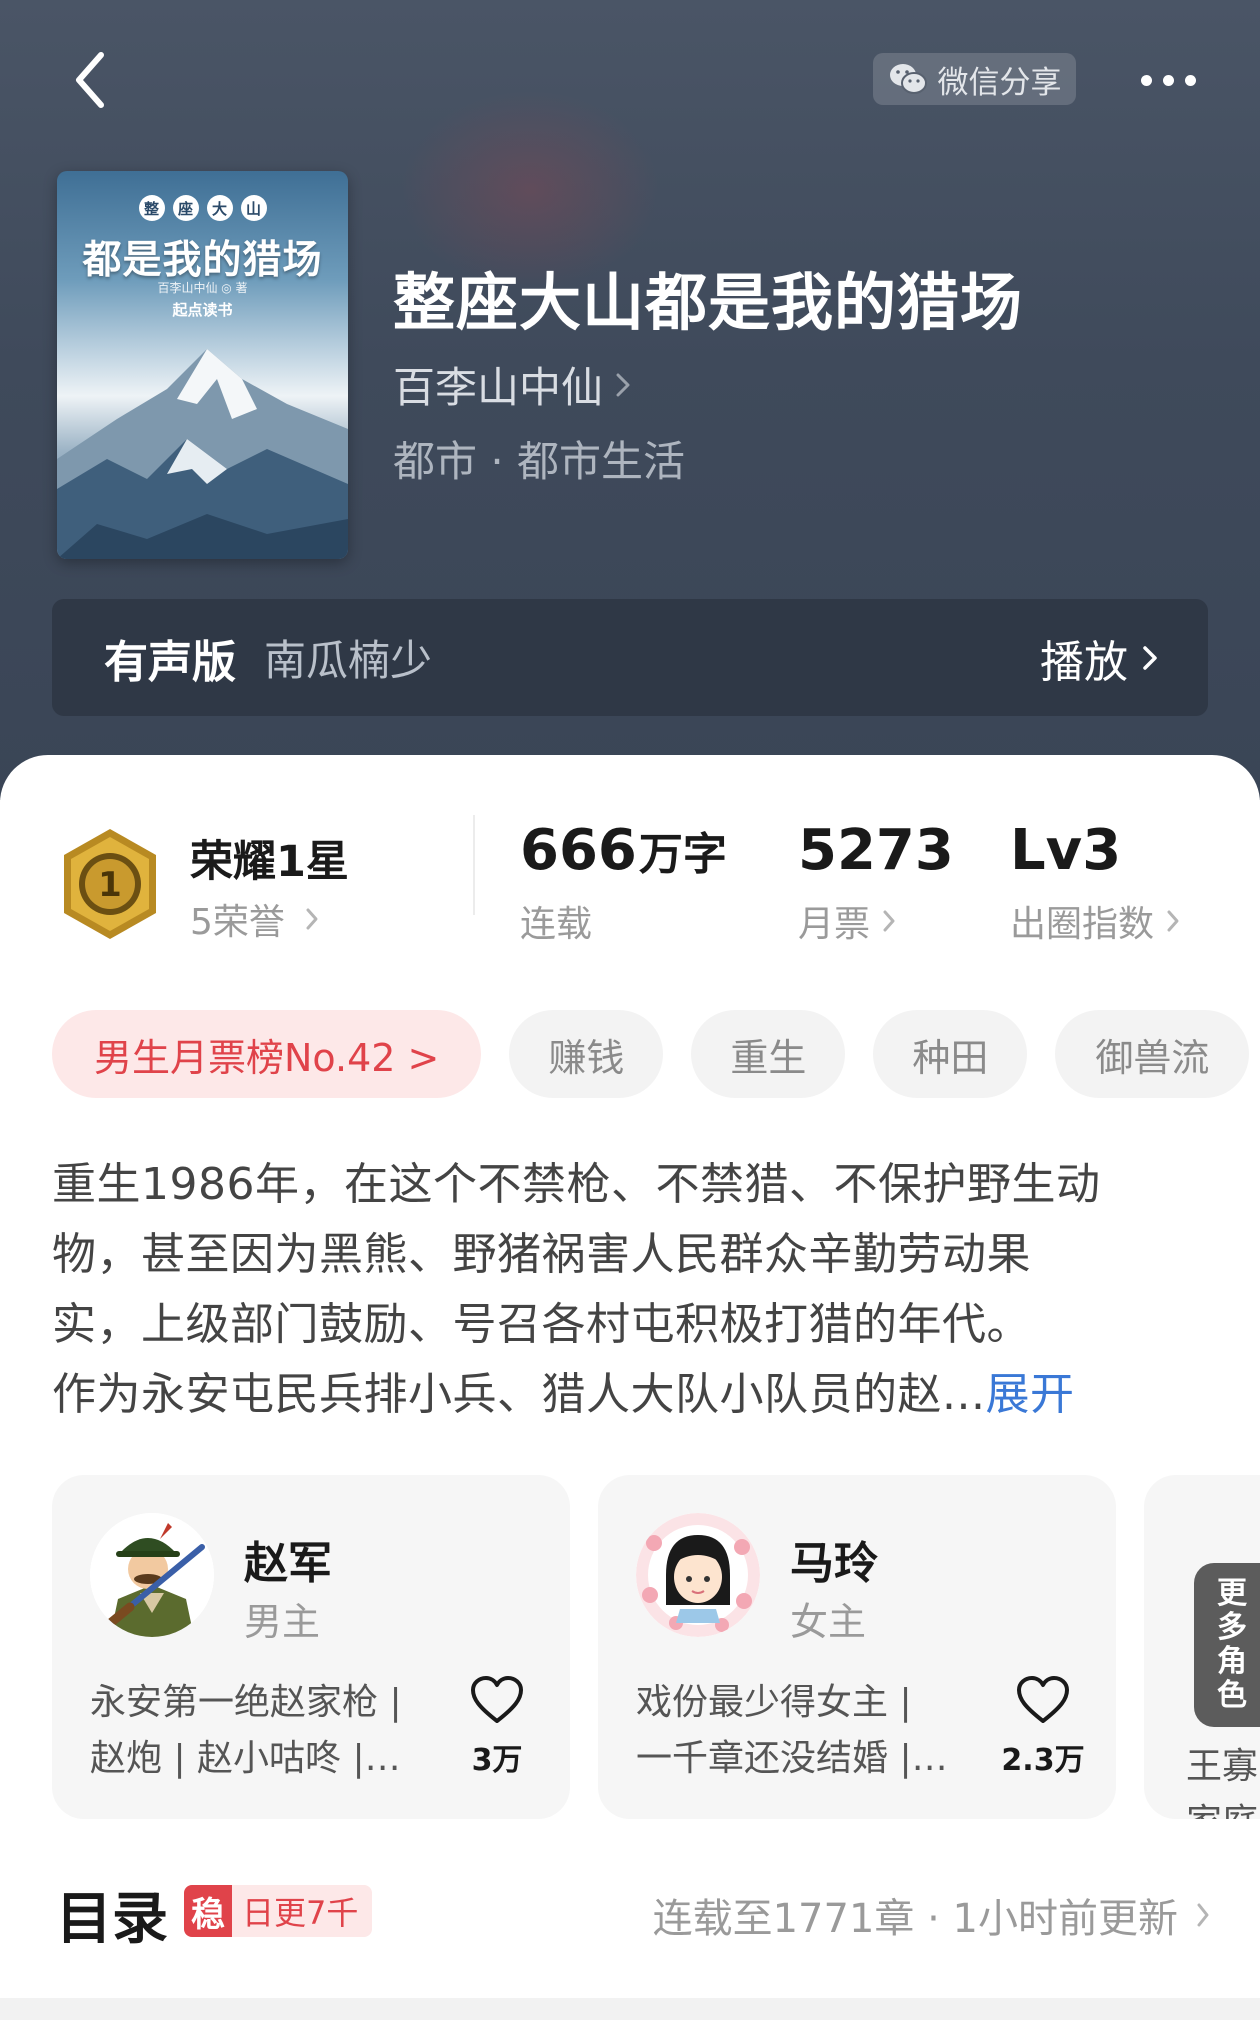 This screenshot has height=2020, width=1260. I want to click on wechat-share-button: 微信分享, so click(974, 79).